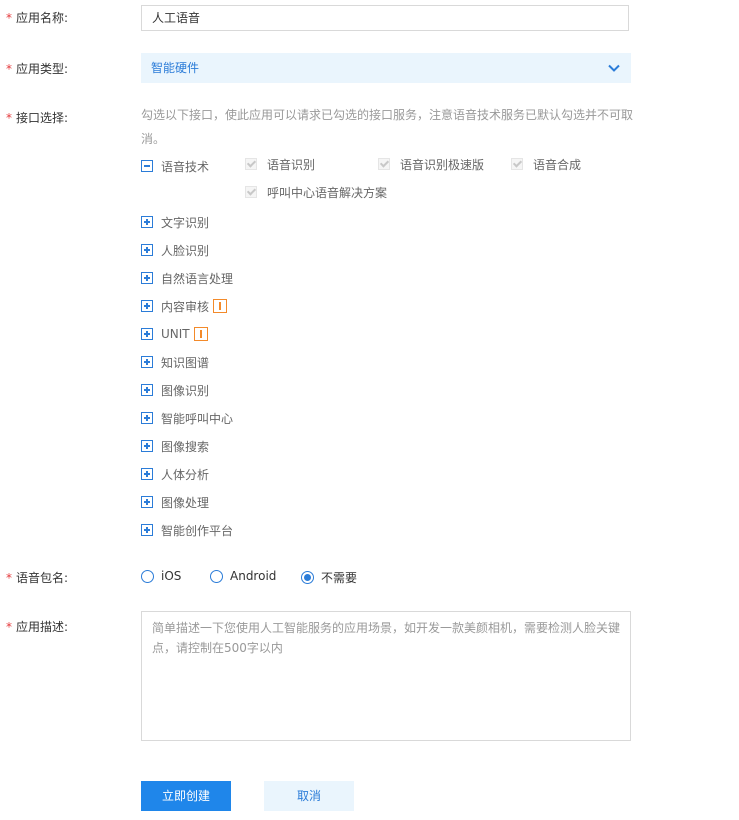 This screenshot has height=820, width=739. What do you see at coordinates (175, 390) in the screenshot?
I see `api-group-image-recognition: 图像识别` at bounding box center [175, 390].